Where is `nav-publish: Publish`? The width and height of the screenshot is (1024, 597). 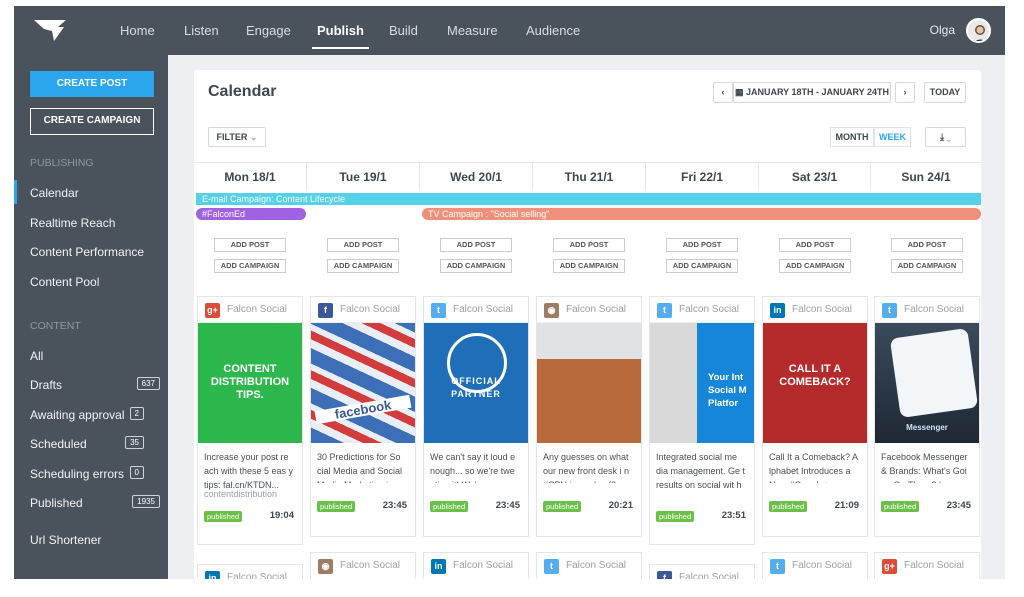 nav-publish: Publish is located at coordinates (340, 30).